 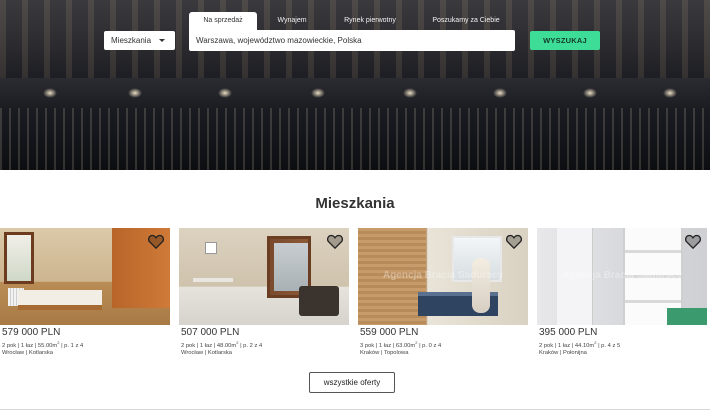 What do you see at coordinates (563, 353) in the screenshot?
I see `listing-location: Kraków | Połonijna` at bounding box center [563, 353].